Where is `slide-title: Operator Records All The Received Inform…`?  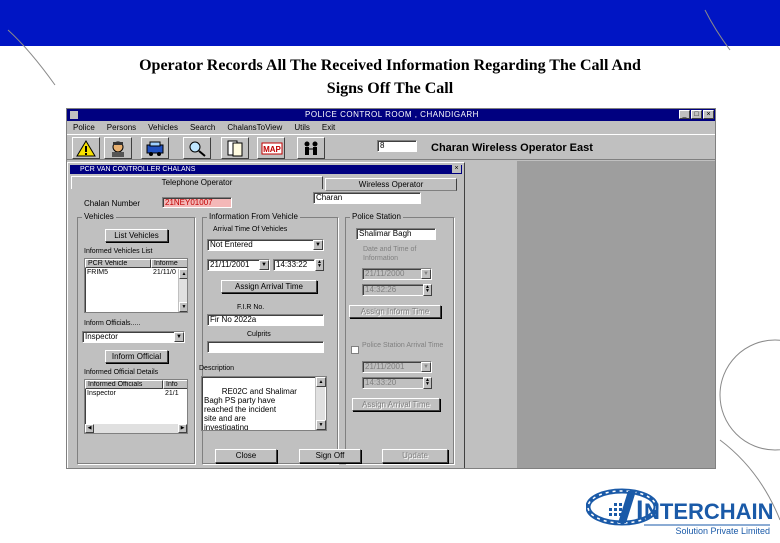
slide-title: Operator Records All The Received Inform… is located at coordinates (390, 77).